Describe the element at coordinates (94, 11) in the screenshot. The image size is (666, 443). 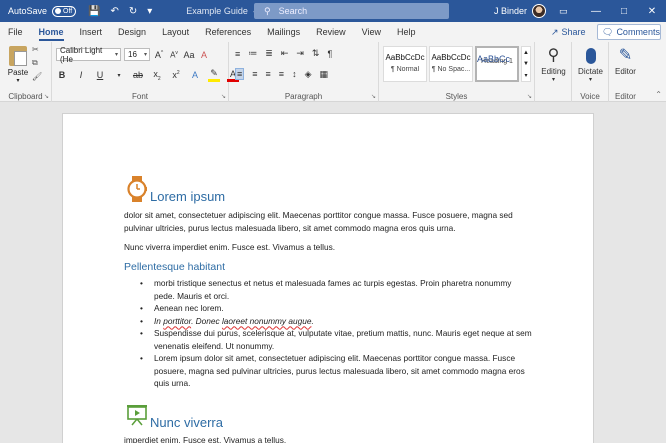
I see `save-icon: 💾` at that location.